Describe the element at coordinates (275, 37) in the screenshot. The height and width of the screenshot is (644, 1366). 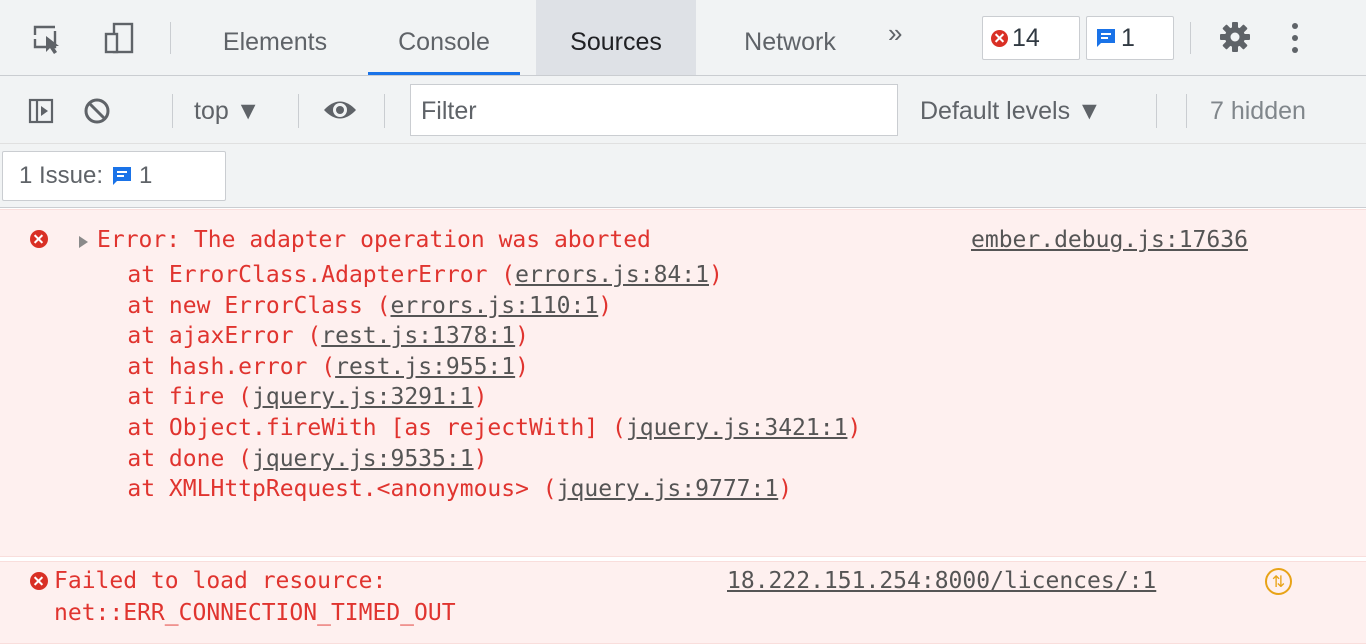
I see `tab-elements: Elements` at that location.